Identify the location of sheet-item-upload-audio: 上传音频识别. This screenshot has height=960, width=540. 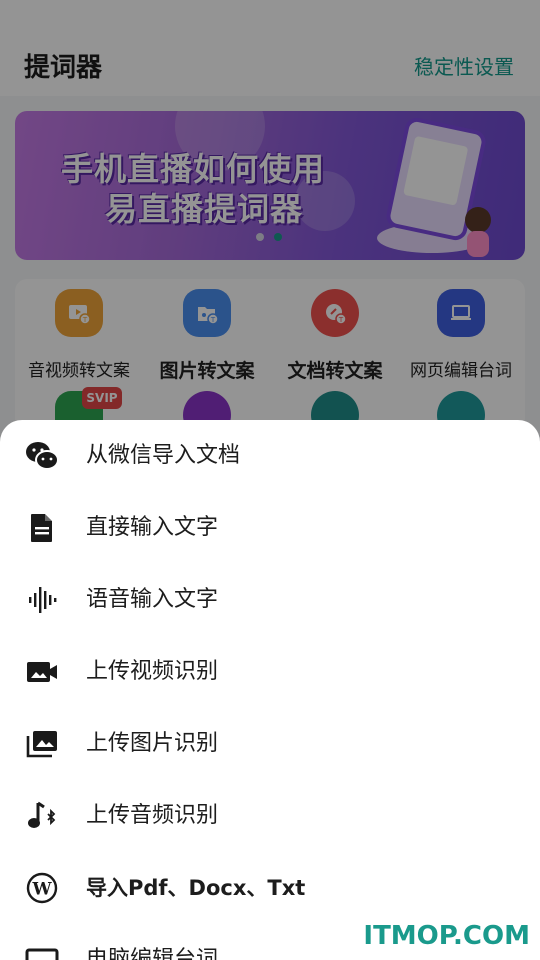
(270, 816).